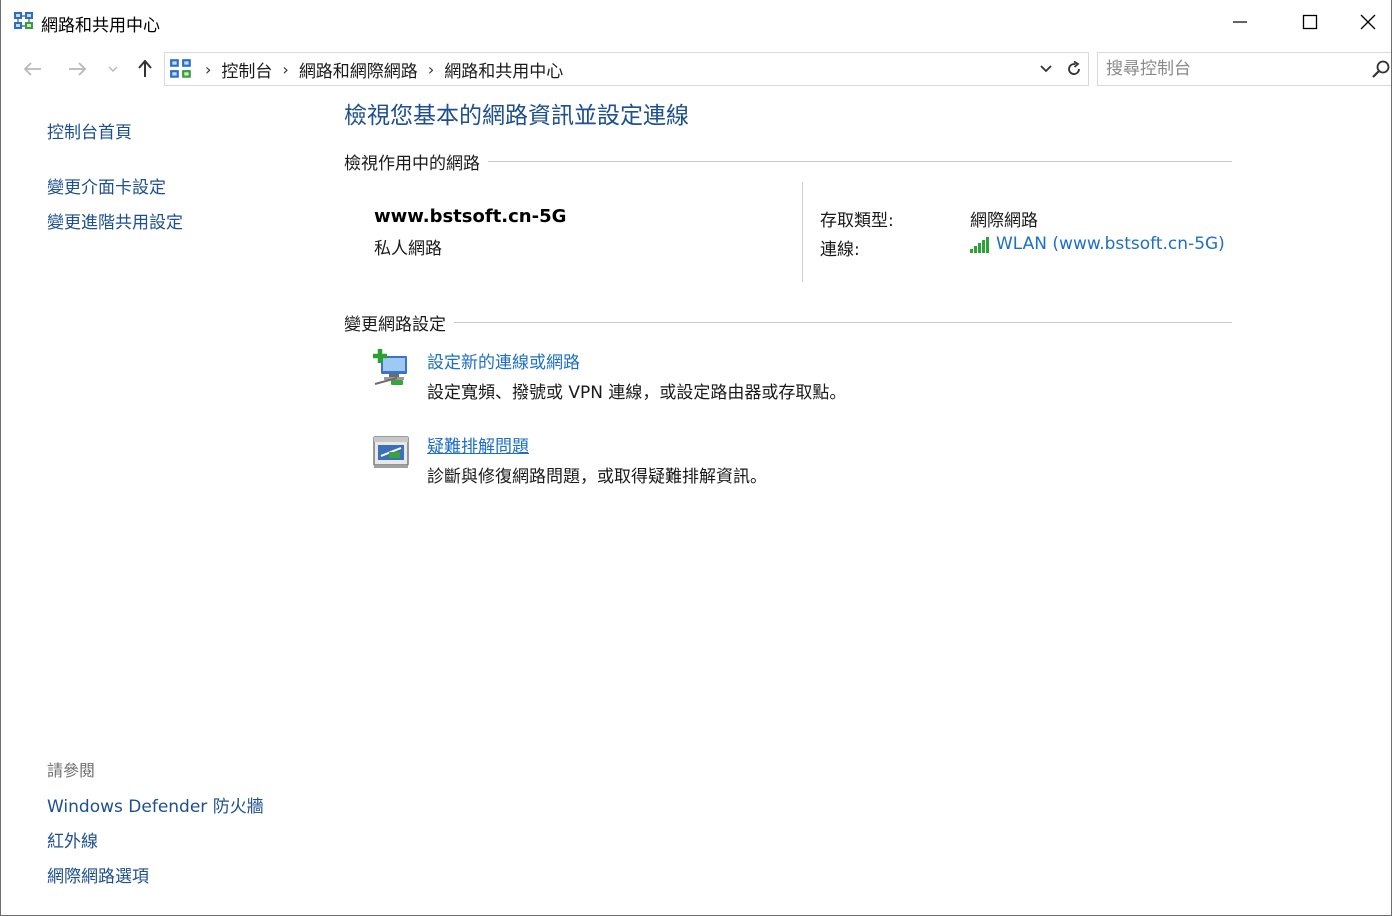 The width and height of the screenshot is (1392, 916). I want to click on refresh-button, so click(1074, 69).